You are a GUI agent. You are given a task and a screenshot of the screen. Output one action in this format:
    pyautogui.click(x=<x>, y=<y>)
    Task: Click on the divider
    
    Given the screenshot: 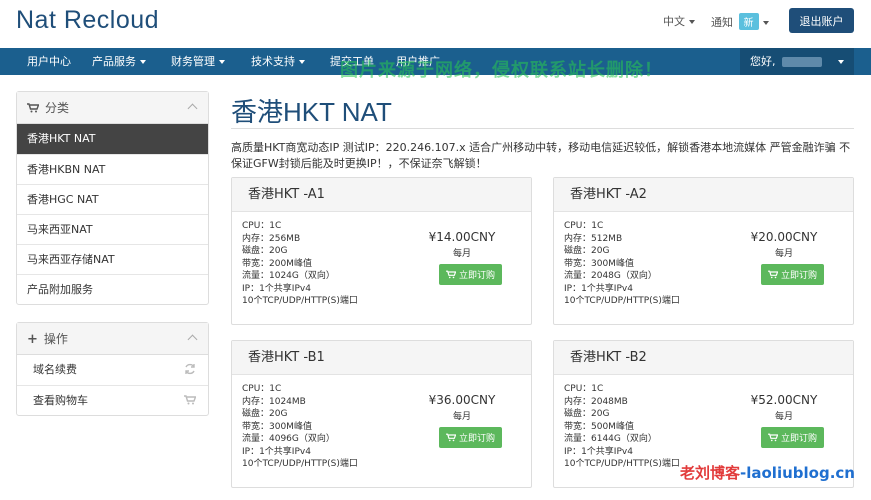 What is the action you would take?
    pyautogui.click(x=542, y=128)
    